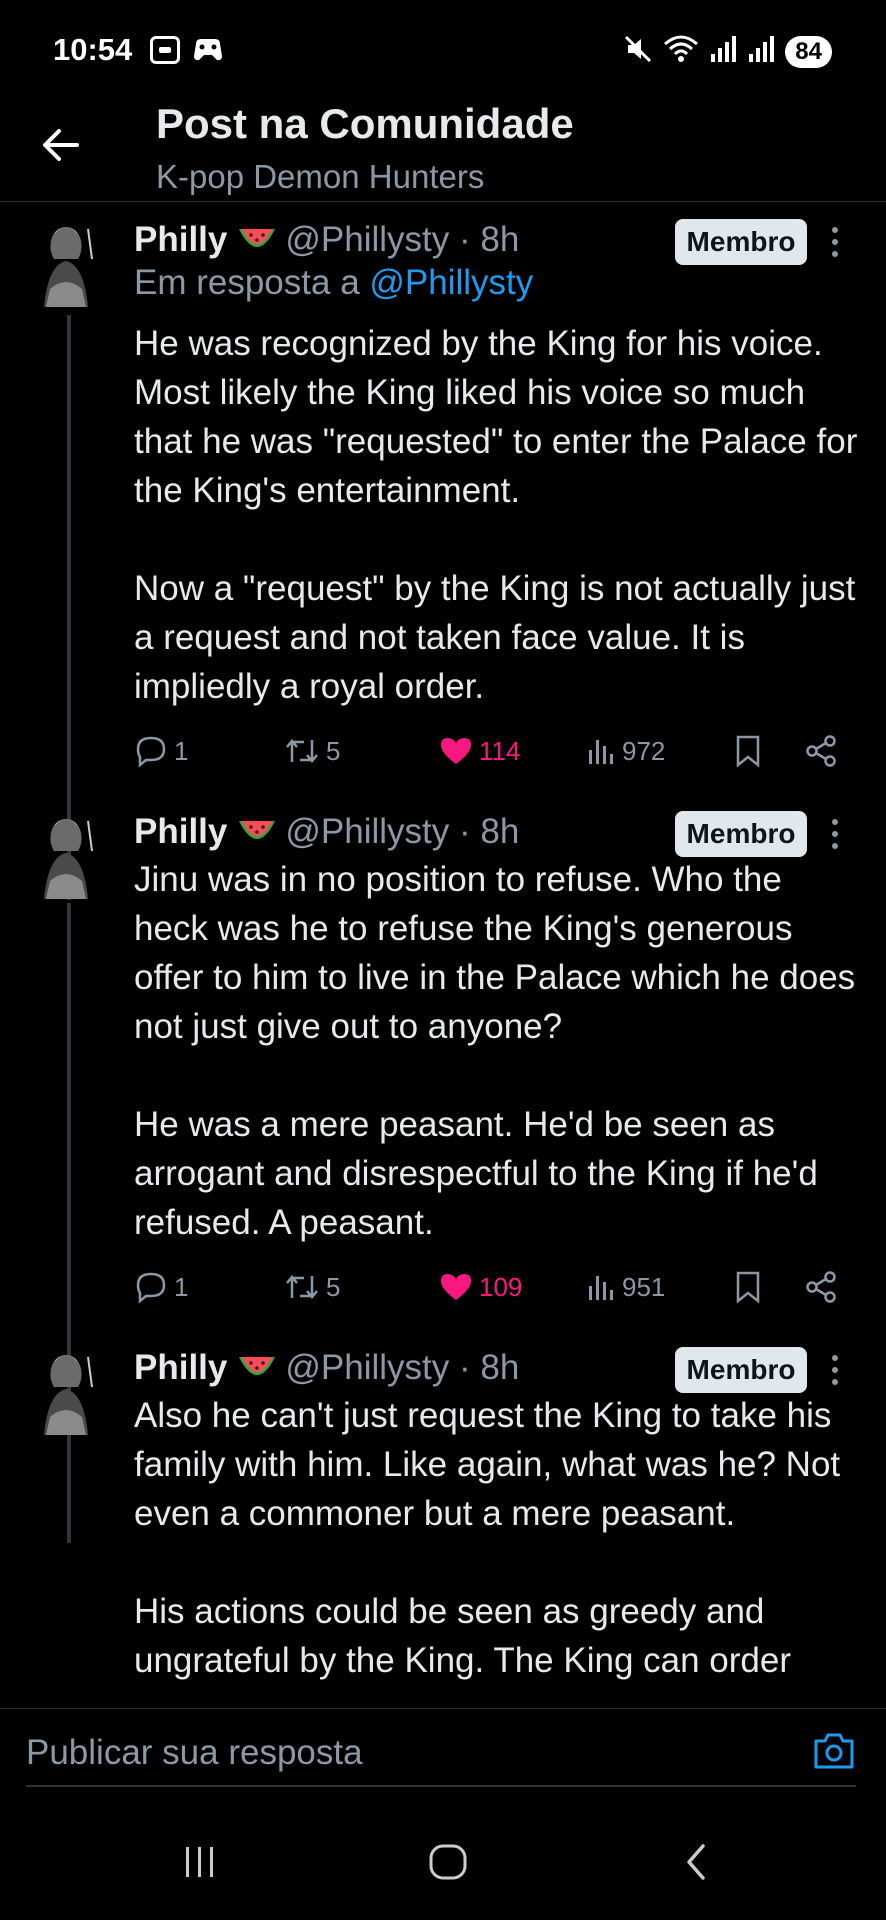 Image resolution: width=886 pixels, height=1920 pixels. Describe the element at coordinates (320, 177) in the screenshot. I see `community-name: K-pop Demon Hunters` at that location.